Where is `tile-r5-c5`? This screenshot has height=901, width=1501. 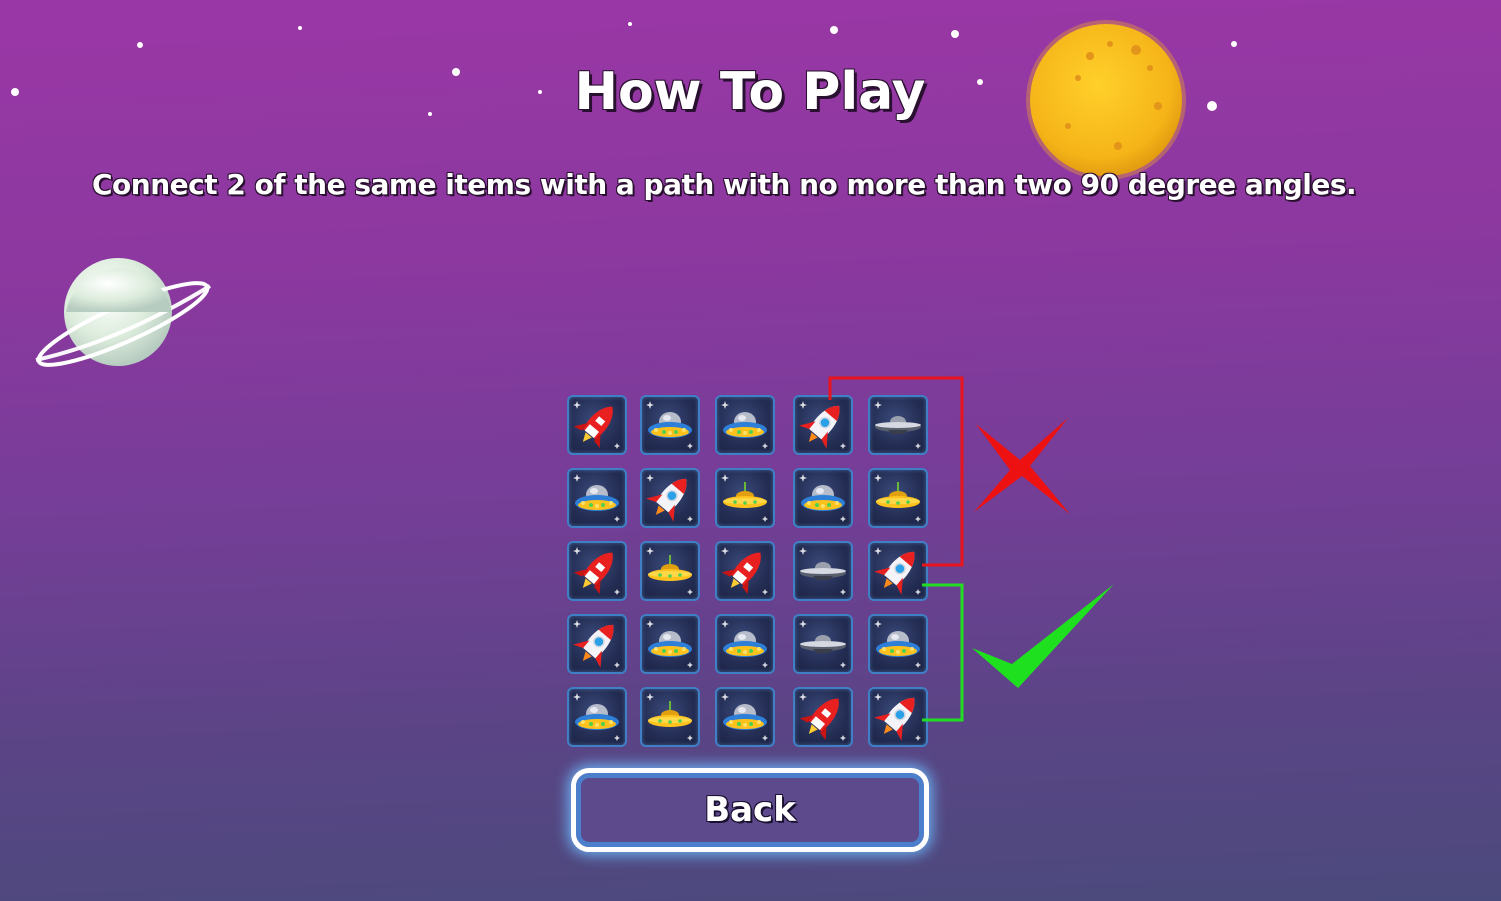
tile-r5-c5 is located at coordinates (898, 717).